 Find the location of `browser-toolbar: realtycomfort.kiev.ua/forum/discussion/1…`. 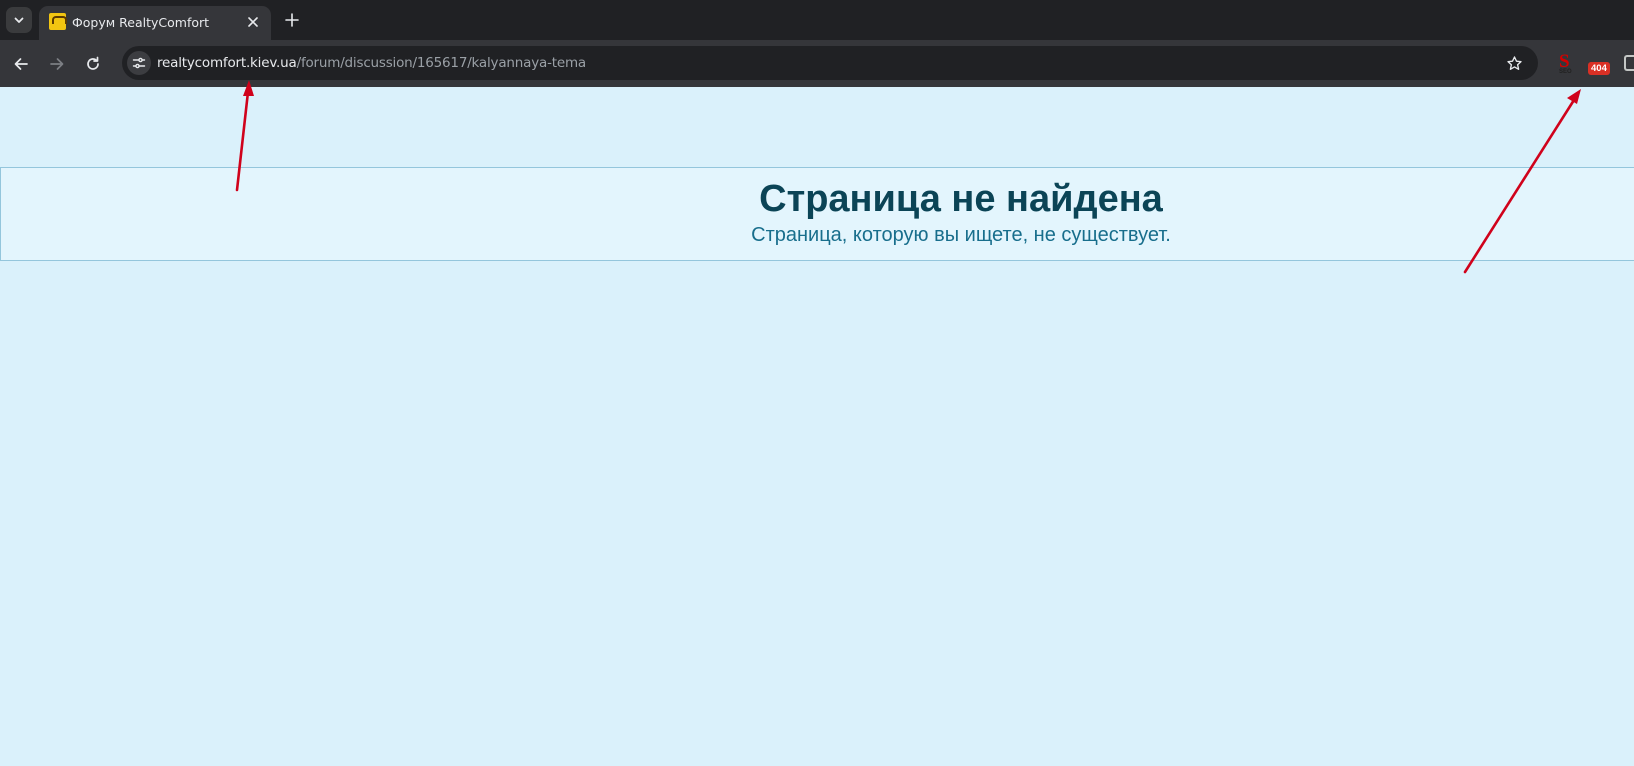

browser-toolbar: realtycomfort.kiev.ua/forum/discussion/1… is located at coordinates (817, 63).